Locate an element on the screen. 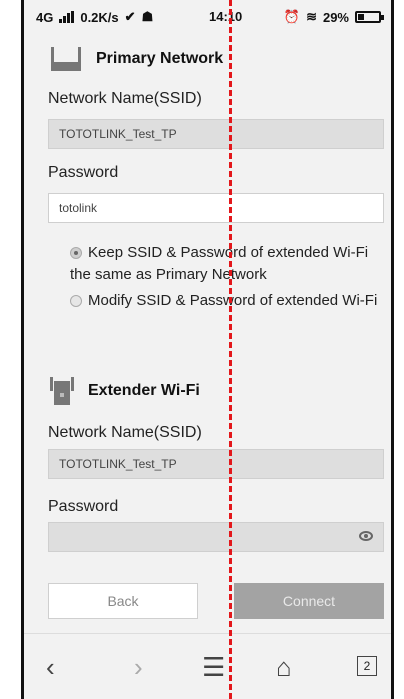  extender-ssid-value: TOTOTLINK_Test_TP is located at coordinates (118, 464).